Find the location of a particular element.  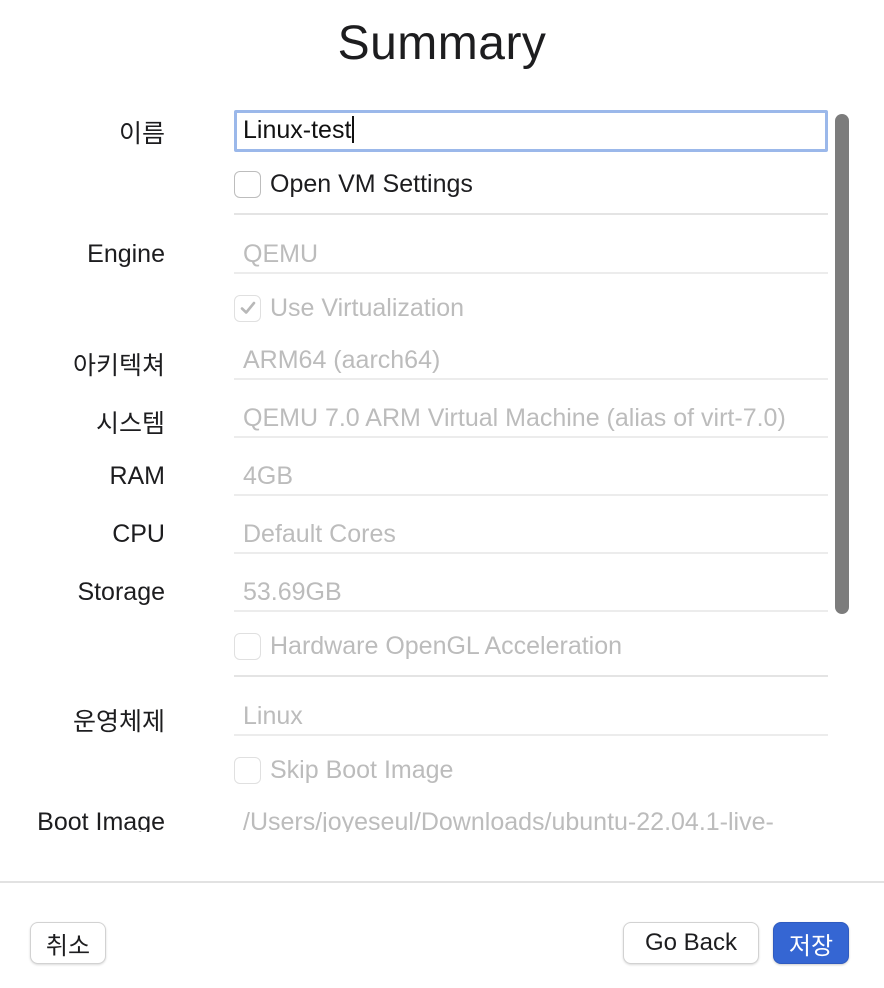

use-virtualization-label: Use Virtualization is located at coordinates (367, 307).